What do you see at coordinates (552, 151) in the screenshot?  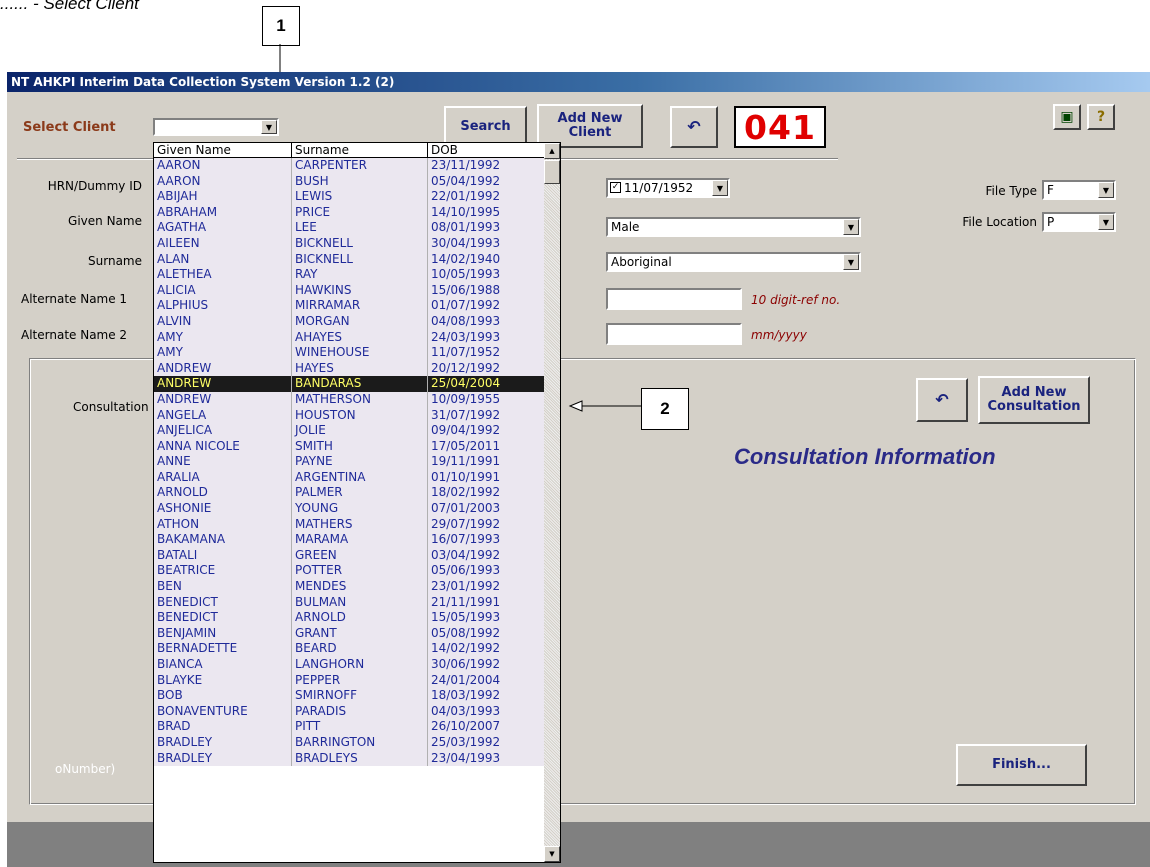 I see `scroll-up-button: ▲` at bounding box center [552, 151].